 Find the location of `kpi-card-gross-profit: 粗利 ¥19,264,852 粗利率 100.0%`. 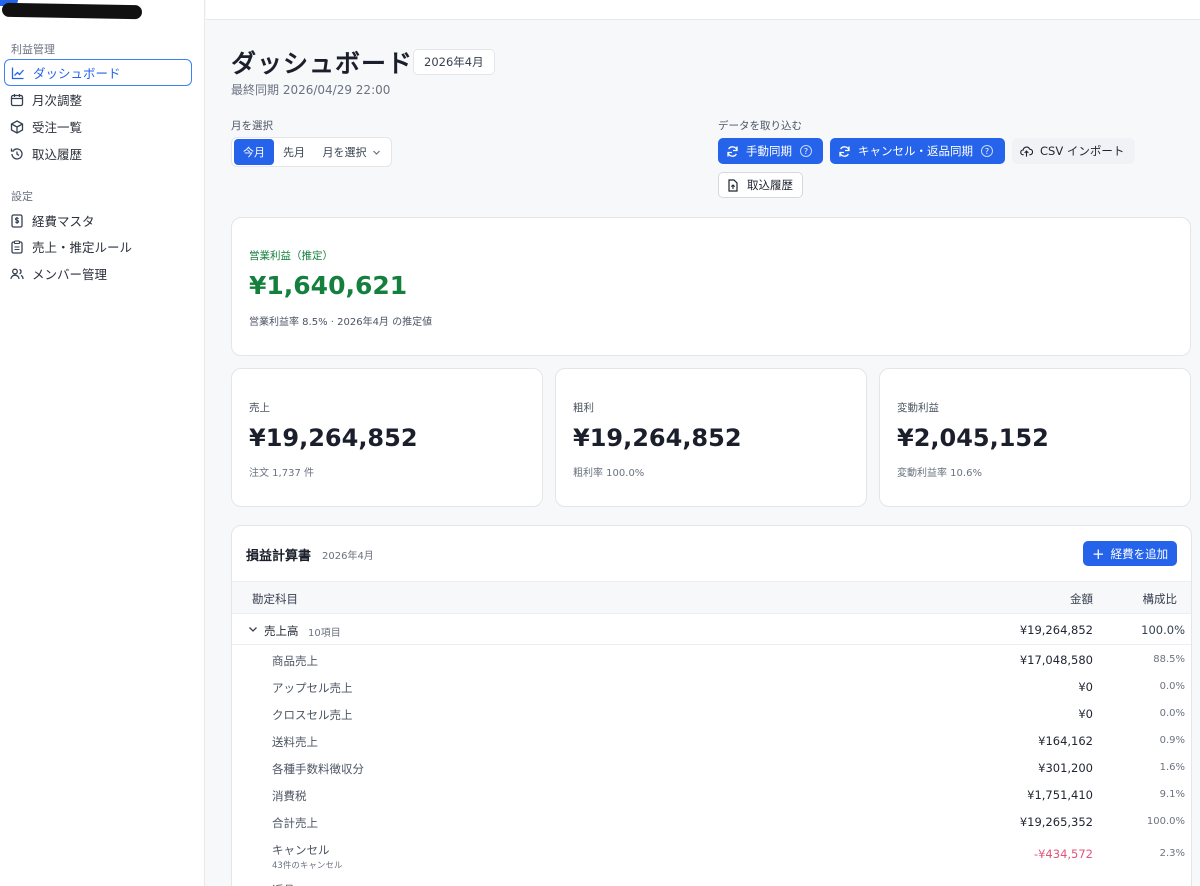

kpi-card-gross-profit: 粗利 ¥19,264,852 粗利率 100.0% is located at coordinates (711, 437).